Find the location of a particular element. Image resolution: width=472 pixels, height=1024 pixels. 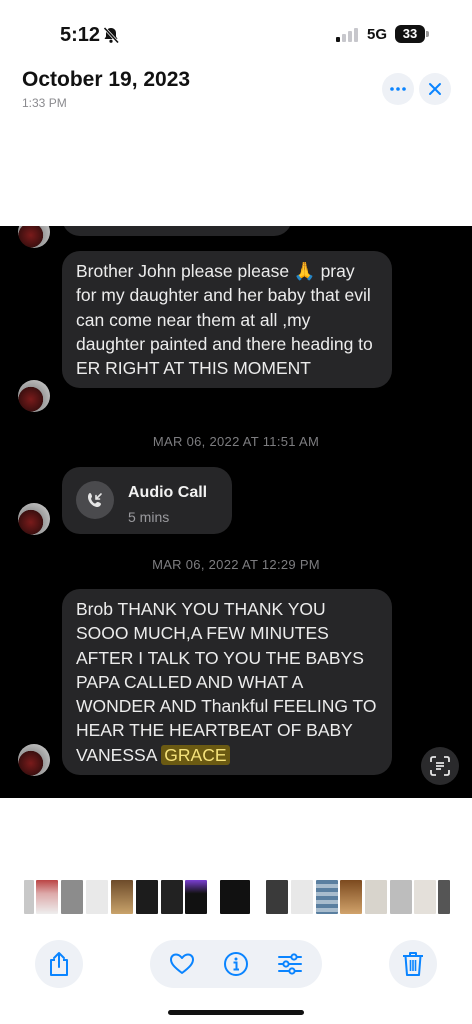

previous-message-bubble-edge is located at coordinates (177, 231).